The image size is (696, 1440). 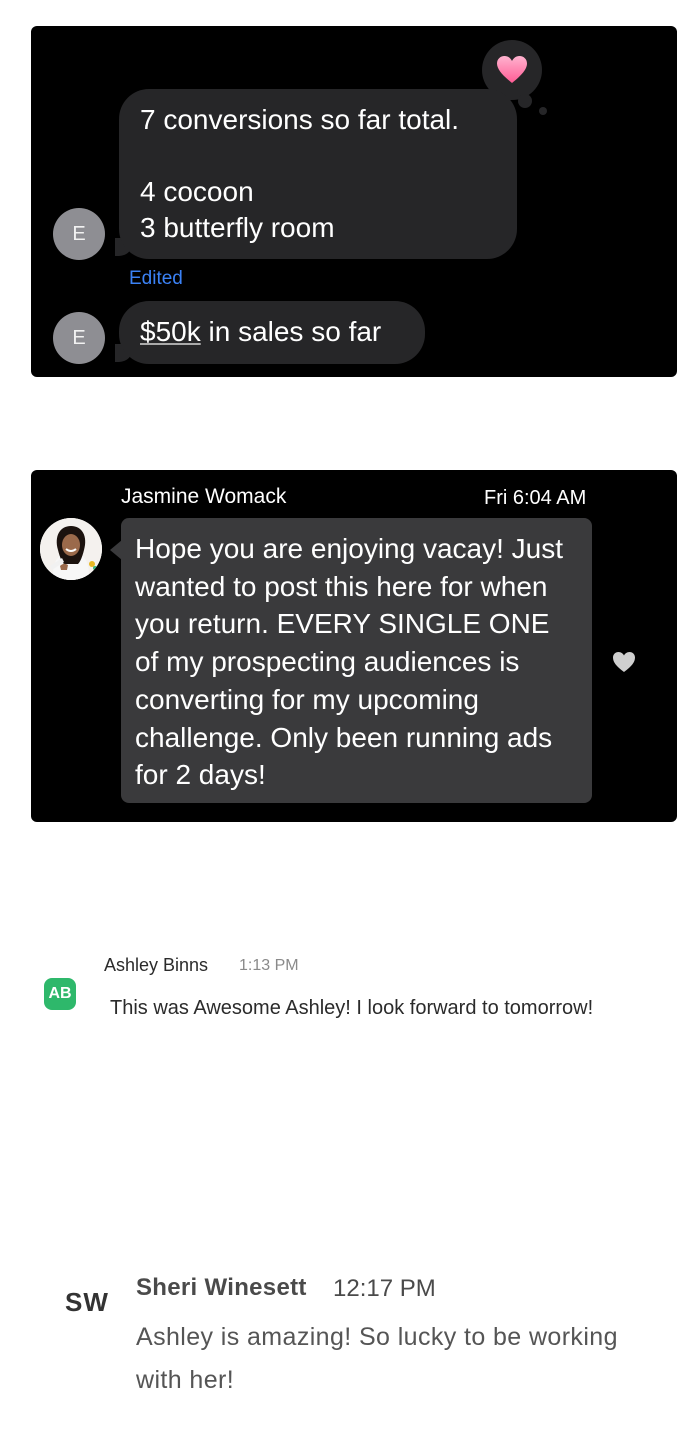 What do you see at coordinates (156, 279) in the screenshot?
I see `edited-label: Edited` at bounding box center [156, 279].